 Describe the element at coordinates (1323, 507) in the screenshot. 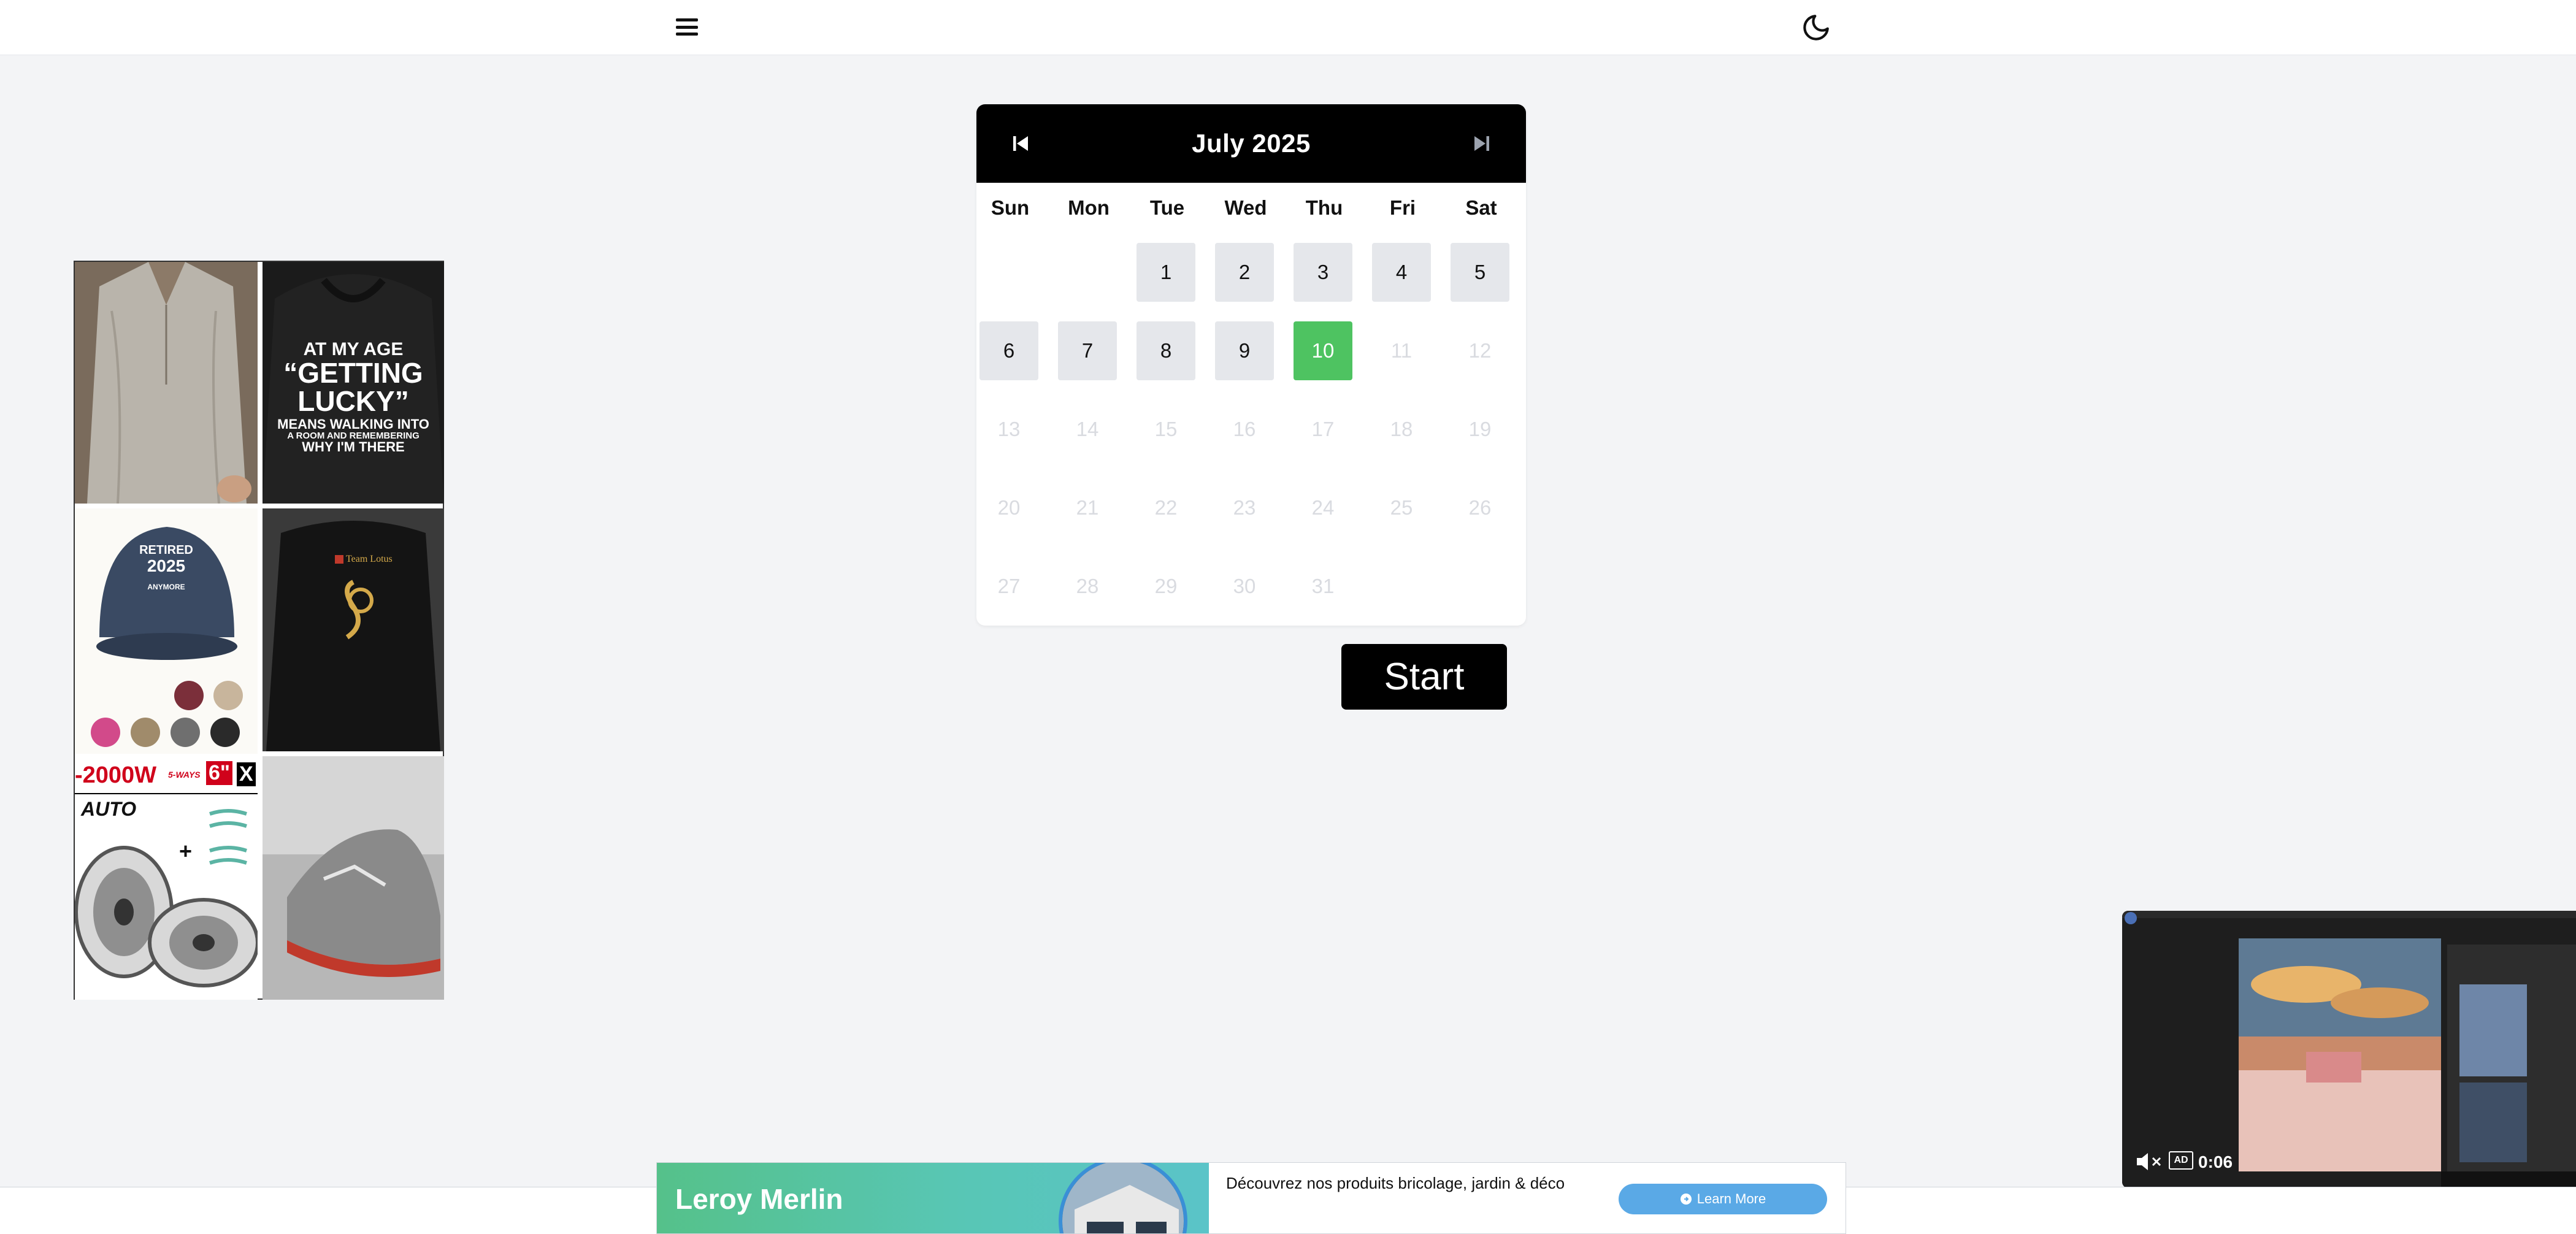

I see `day-24: 24` at that location.